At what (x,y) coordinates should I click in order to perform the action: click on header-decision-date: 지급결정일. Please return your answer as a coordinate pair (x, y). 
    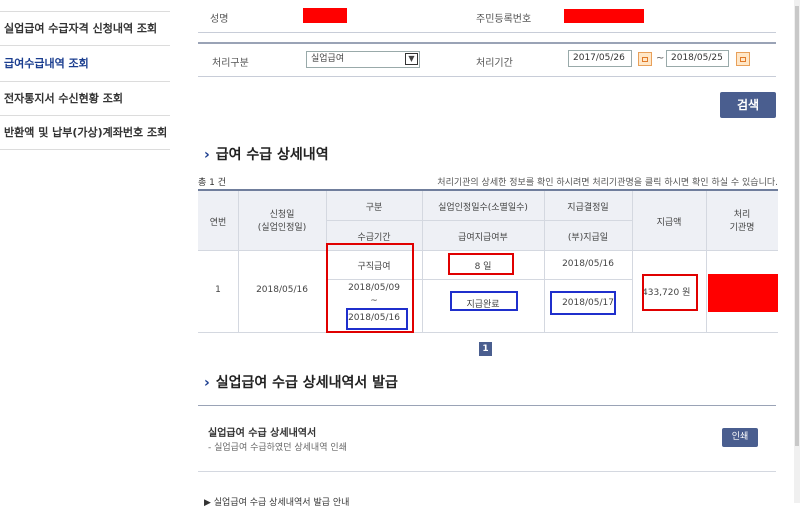
    Looking at the image, I should click on (588, 208).